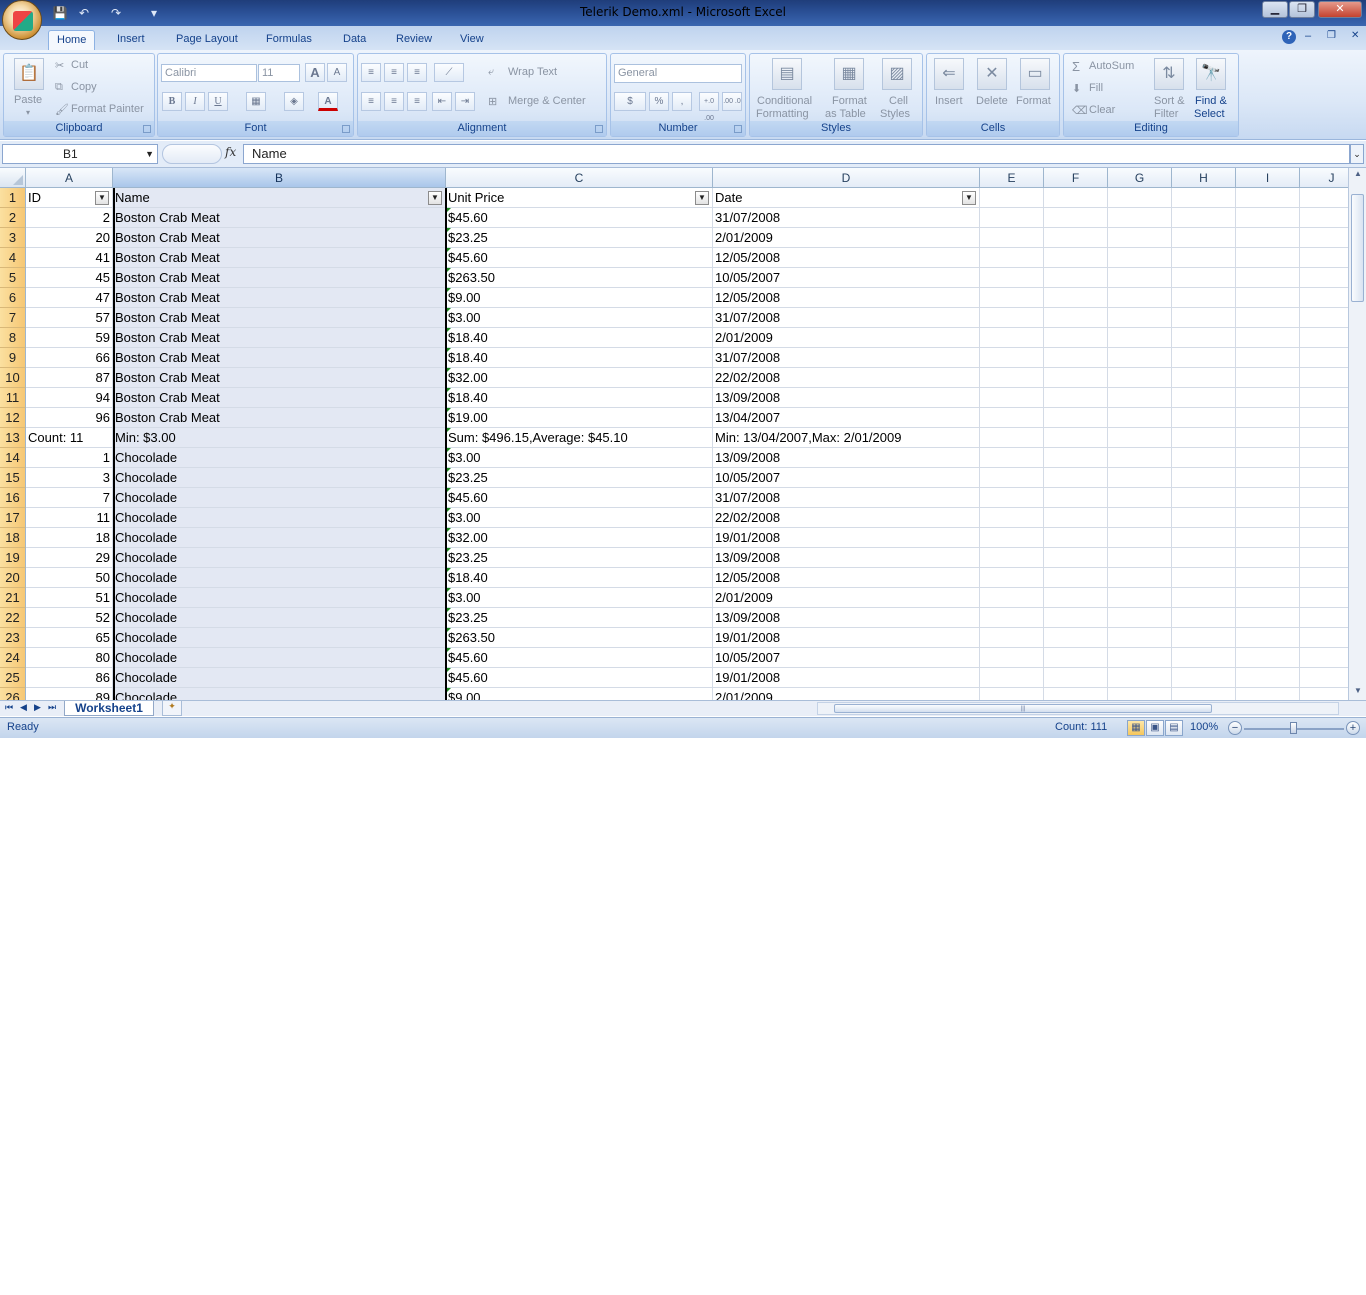  What do you see at coordinates (1012, 298) in the screenshot?
I see `cell-e6` at bounding box center [1012, 298].